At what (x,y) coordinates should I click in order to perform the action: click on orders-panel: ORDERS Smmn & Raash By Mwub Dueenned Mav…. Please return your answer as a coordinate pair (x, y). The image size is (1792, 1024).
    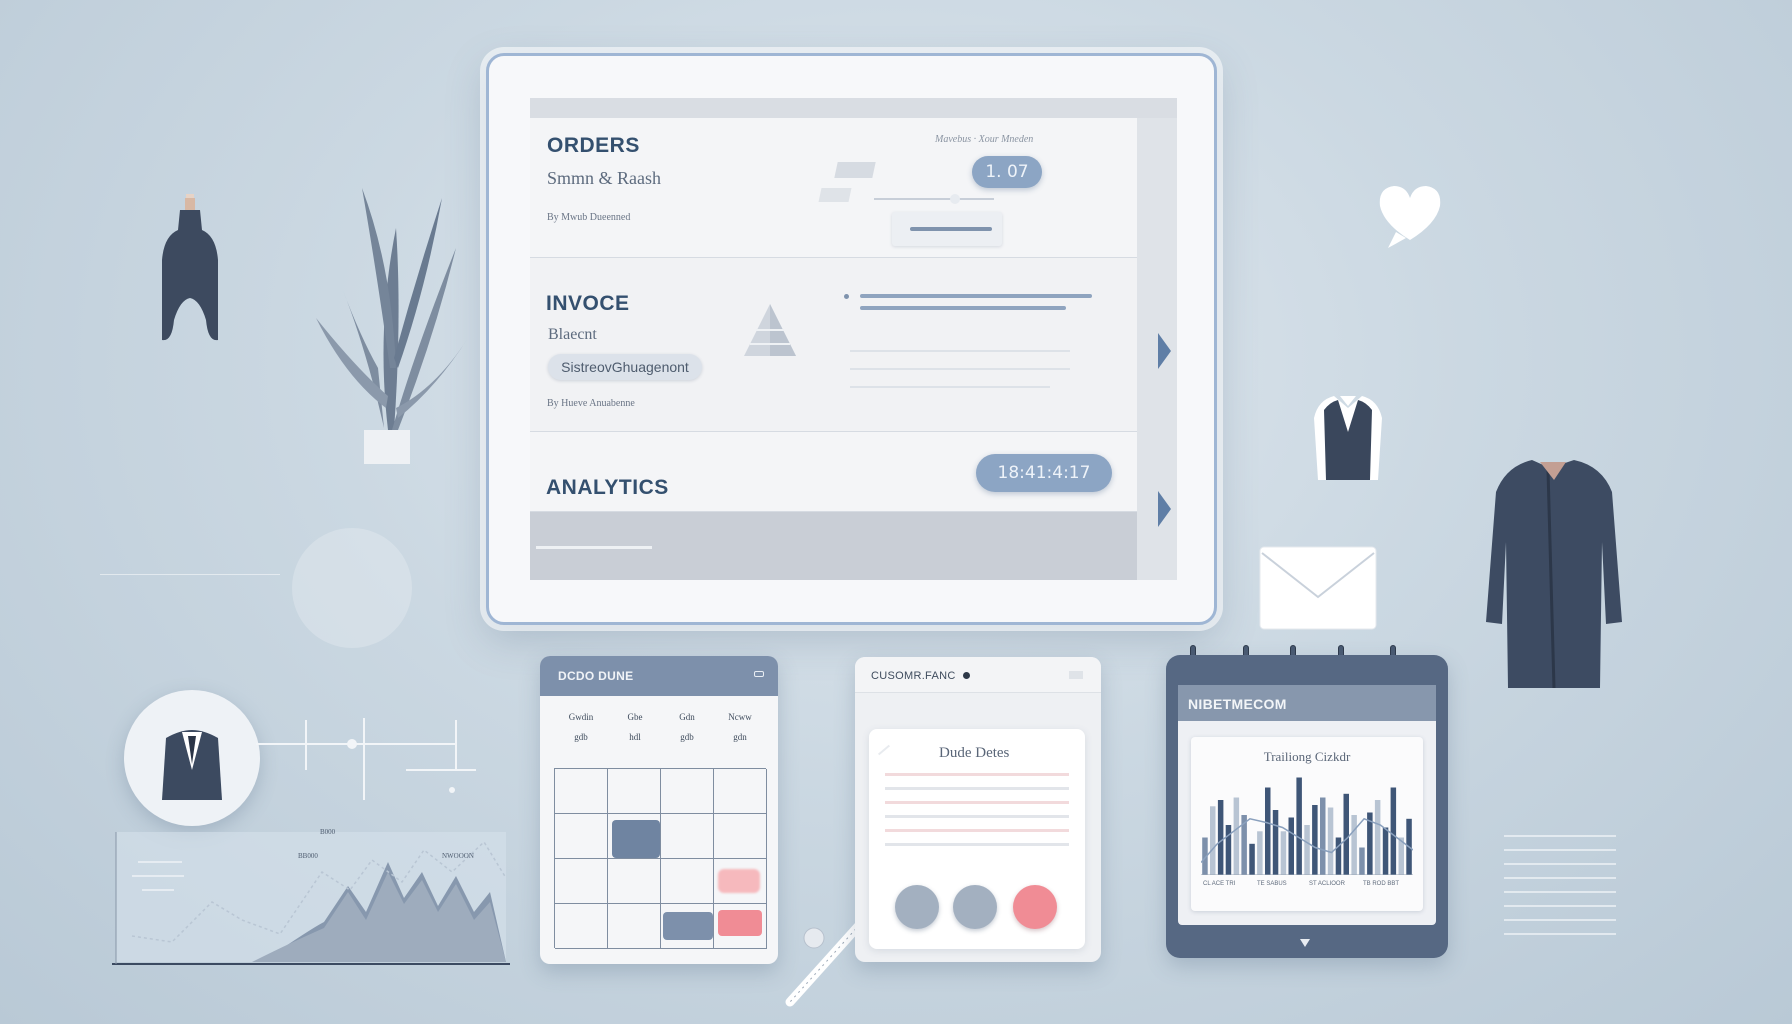
    Looking at the image, I should click on (833, 188).